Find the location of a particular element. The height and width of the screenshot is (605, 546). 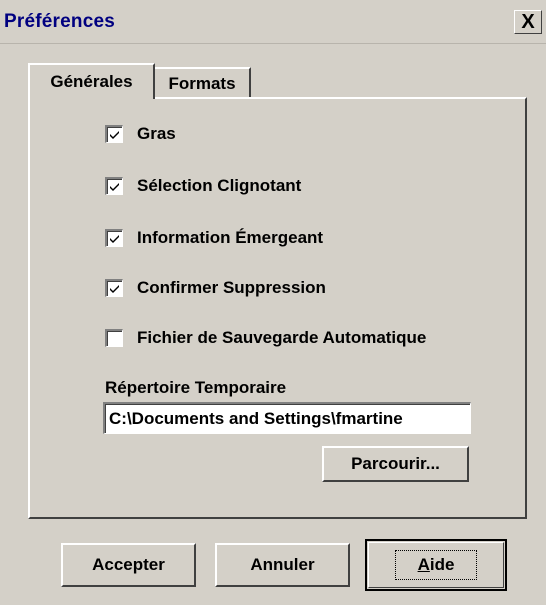

tab-formats: Formats is located at coordinates (202, 82).